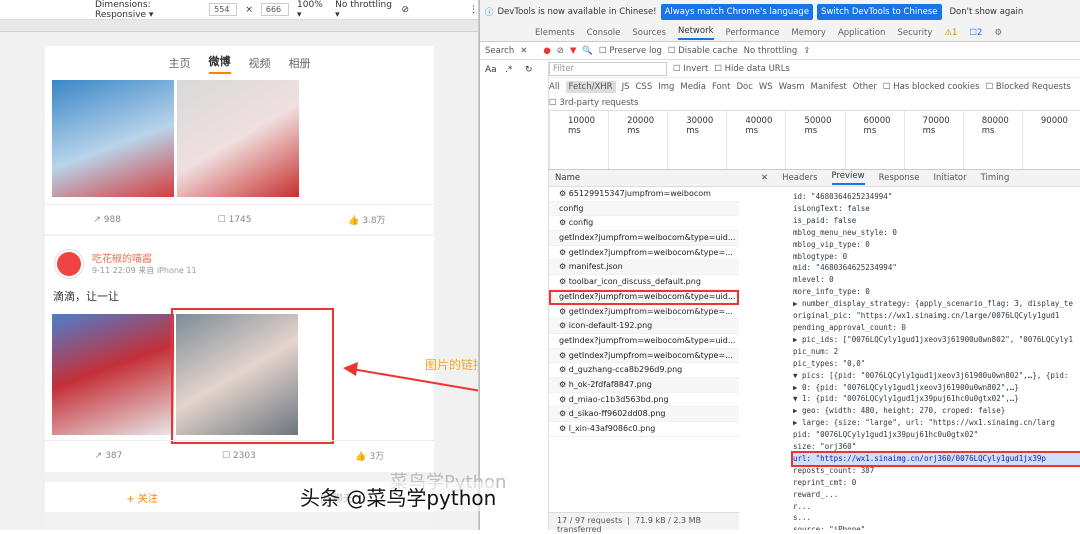 The width and height of the screenshot is (1080, 534). What do you see at coordinates (931, 87) in the screenshot?
I see `blocked-cookies-checkbox: ☐ Has blocked cookies` at bounding box center [931, 87].